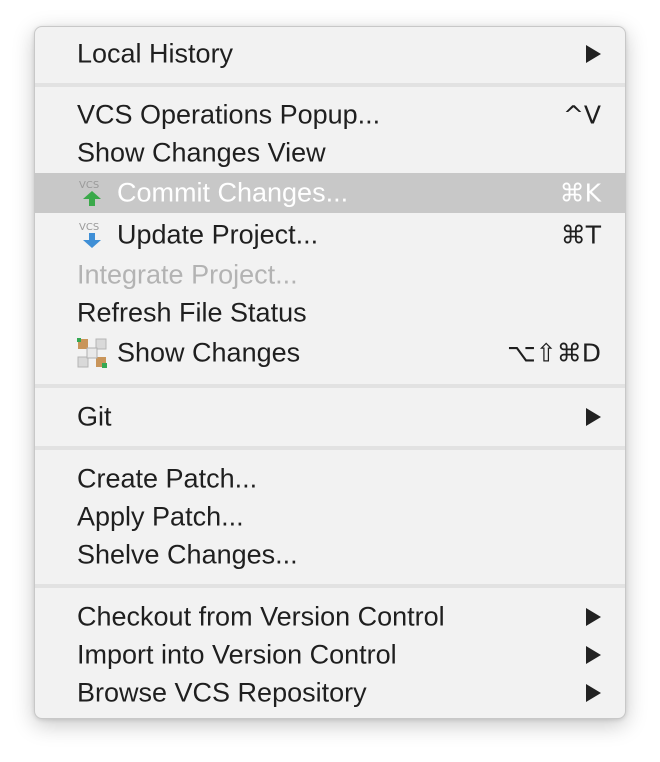  I want to click on menu-item-label: Show Changes View, so click(201, 152).